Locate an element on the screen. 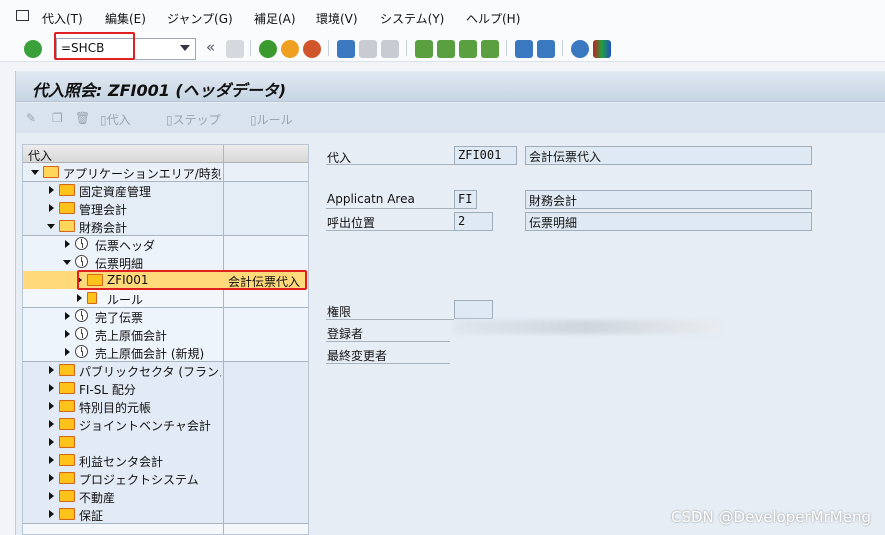  menu-system: システム(Y) is located at coordinates (412, 18).